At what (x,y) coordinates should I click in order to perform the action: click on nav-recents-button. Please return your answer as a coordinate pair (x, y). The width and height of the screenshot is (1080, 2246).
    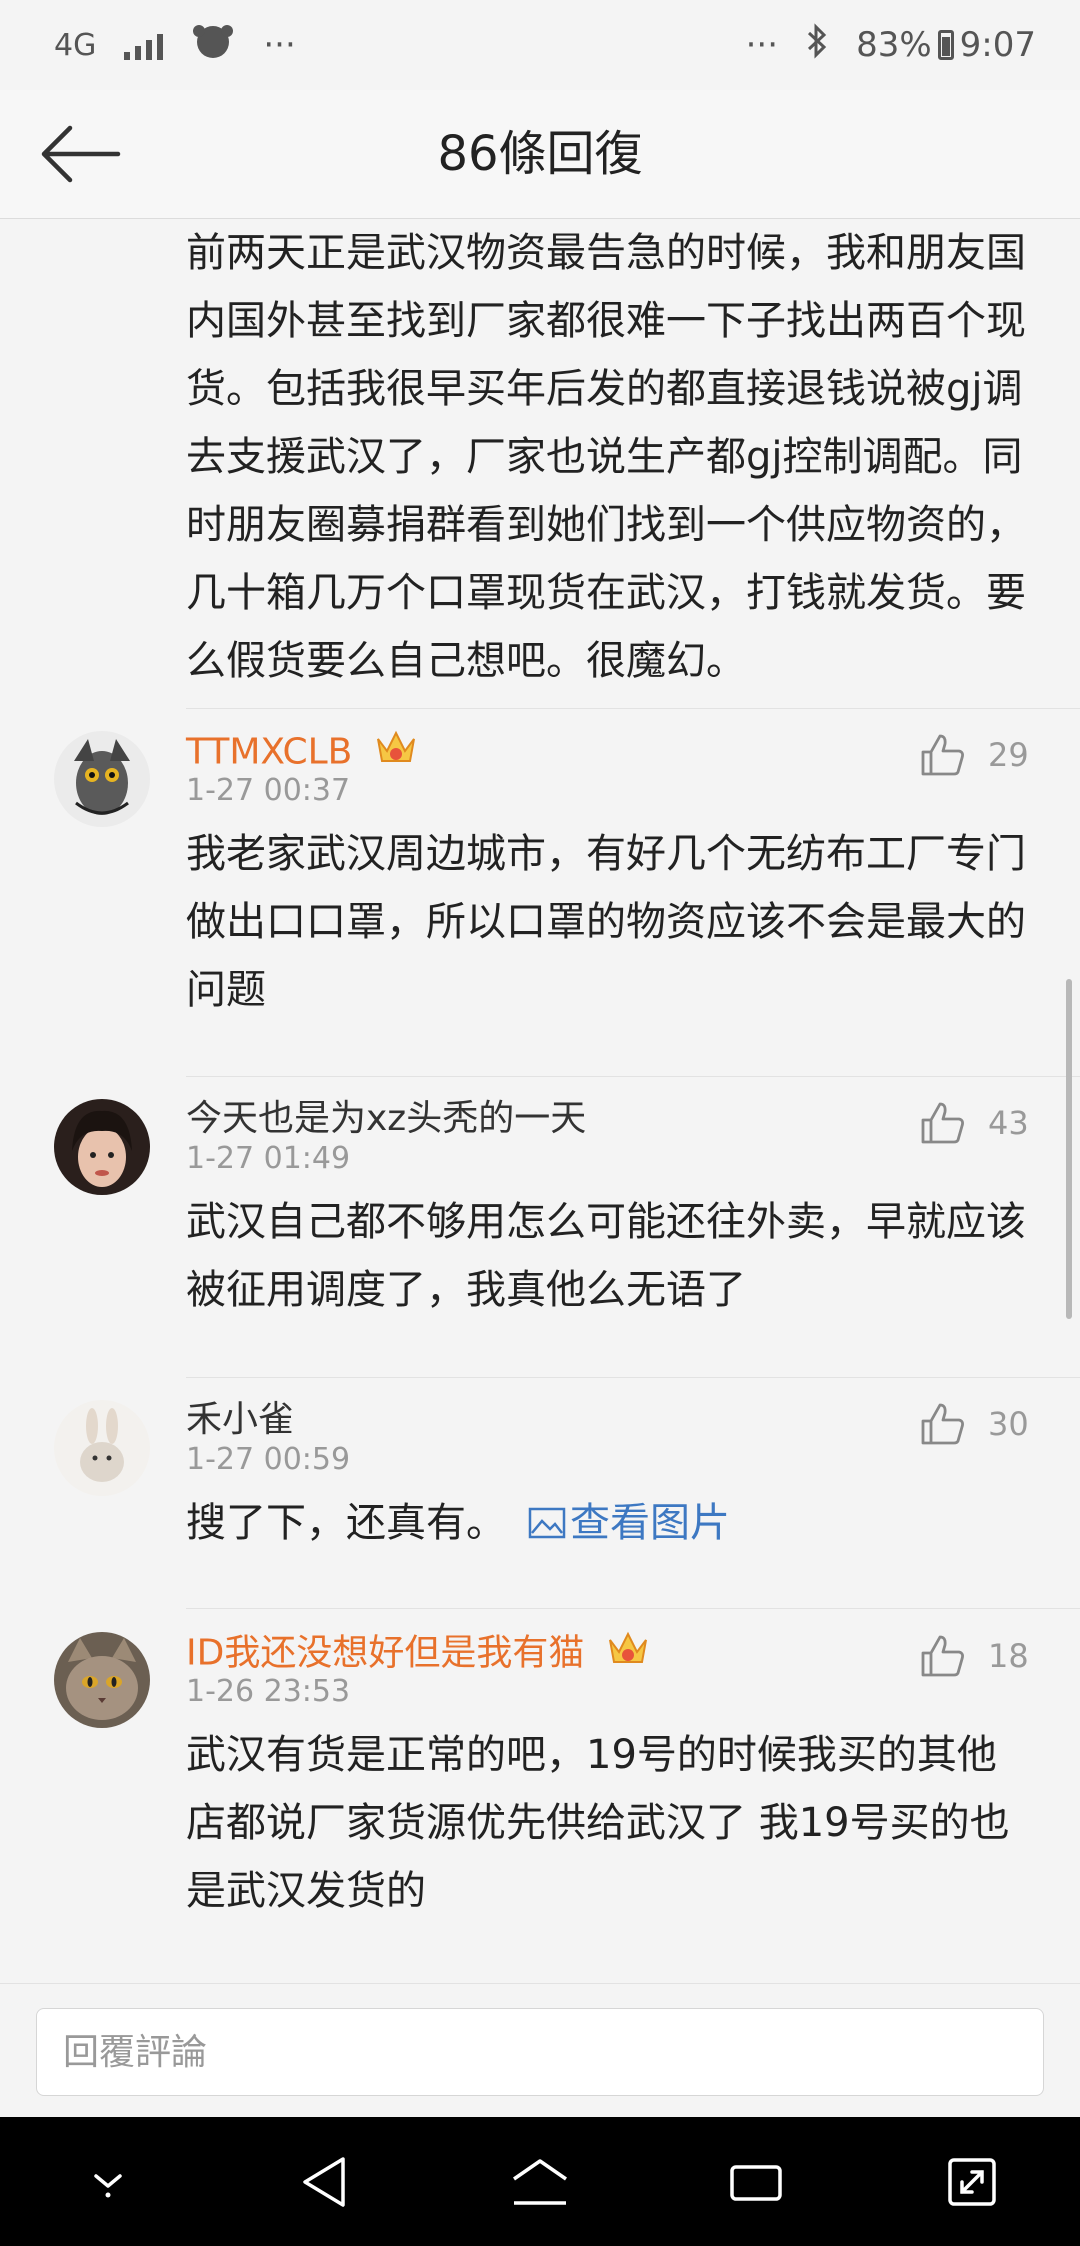
    Looking at the image, I should click on (756, 2182).